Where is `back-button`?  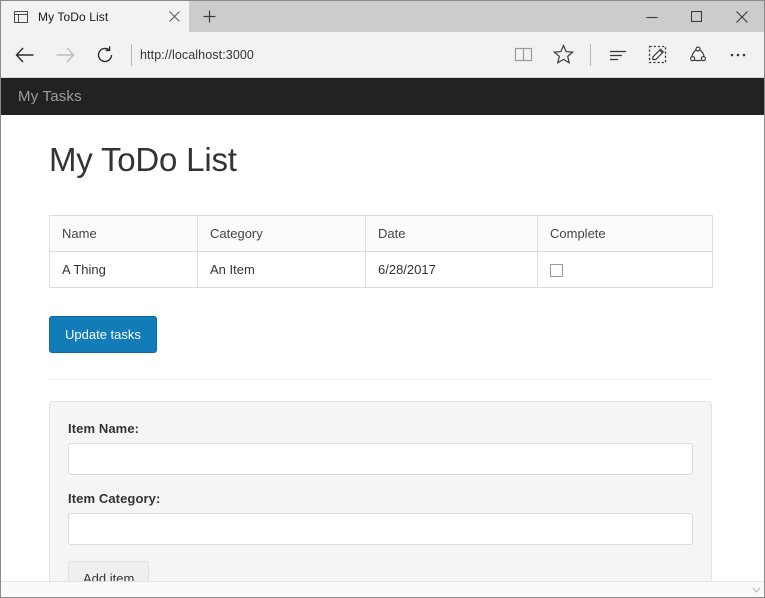 back-button is located at coordinates (25, 55).